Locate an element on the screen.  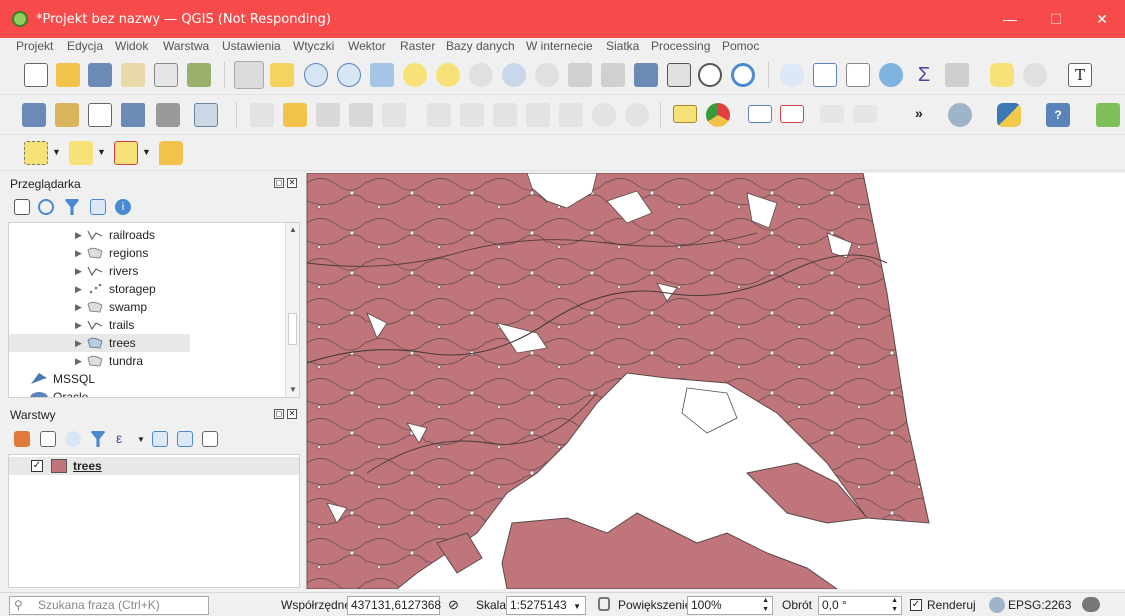
python-console-icon is located at coordinates (1009, 115).